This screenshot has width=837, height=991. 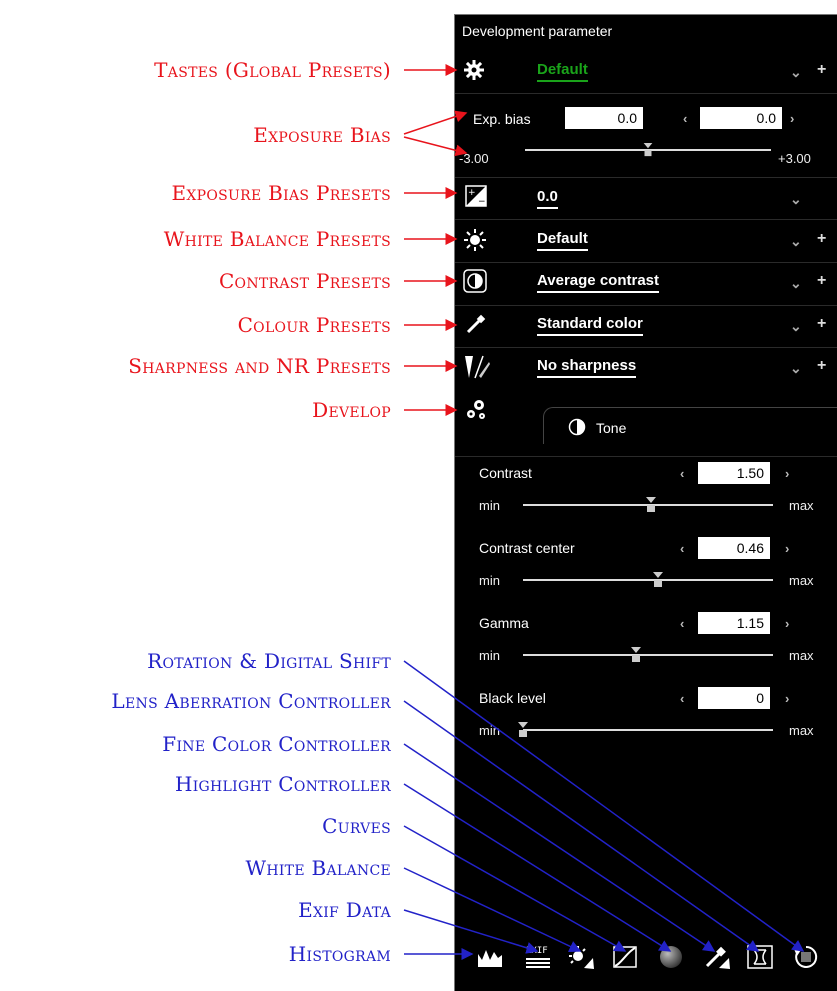 I want to click on connector-curves, so click(x=515, y=888).